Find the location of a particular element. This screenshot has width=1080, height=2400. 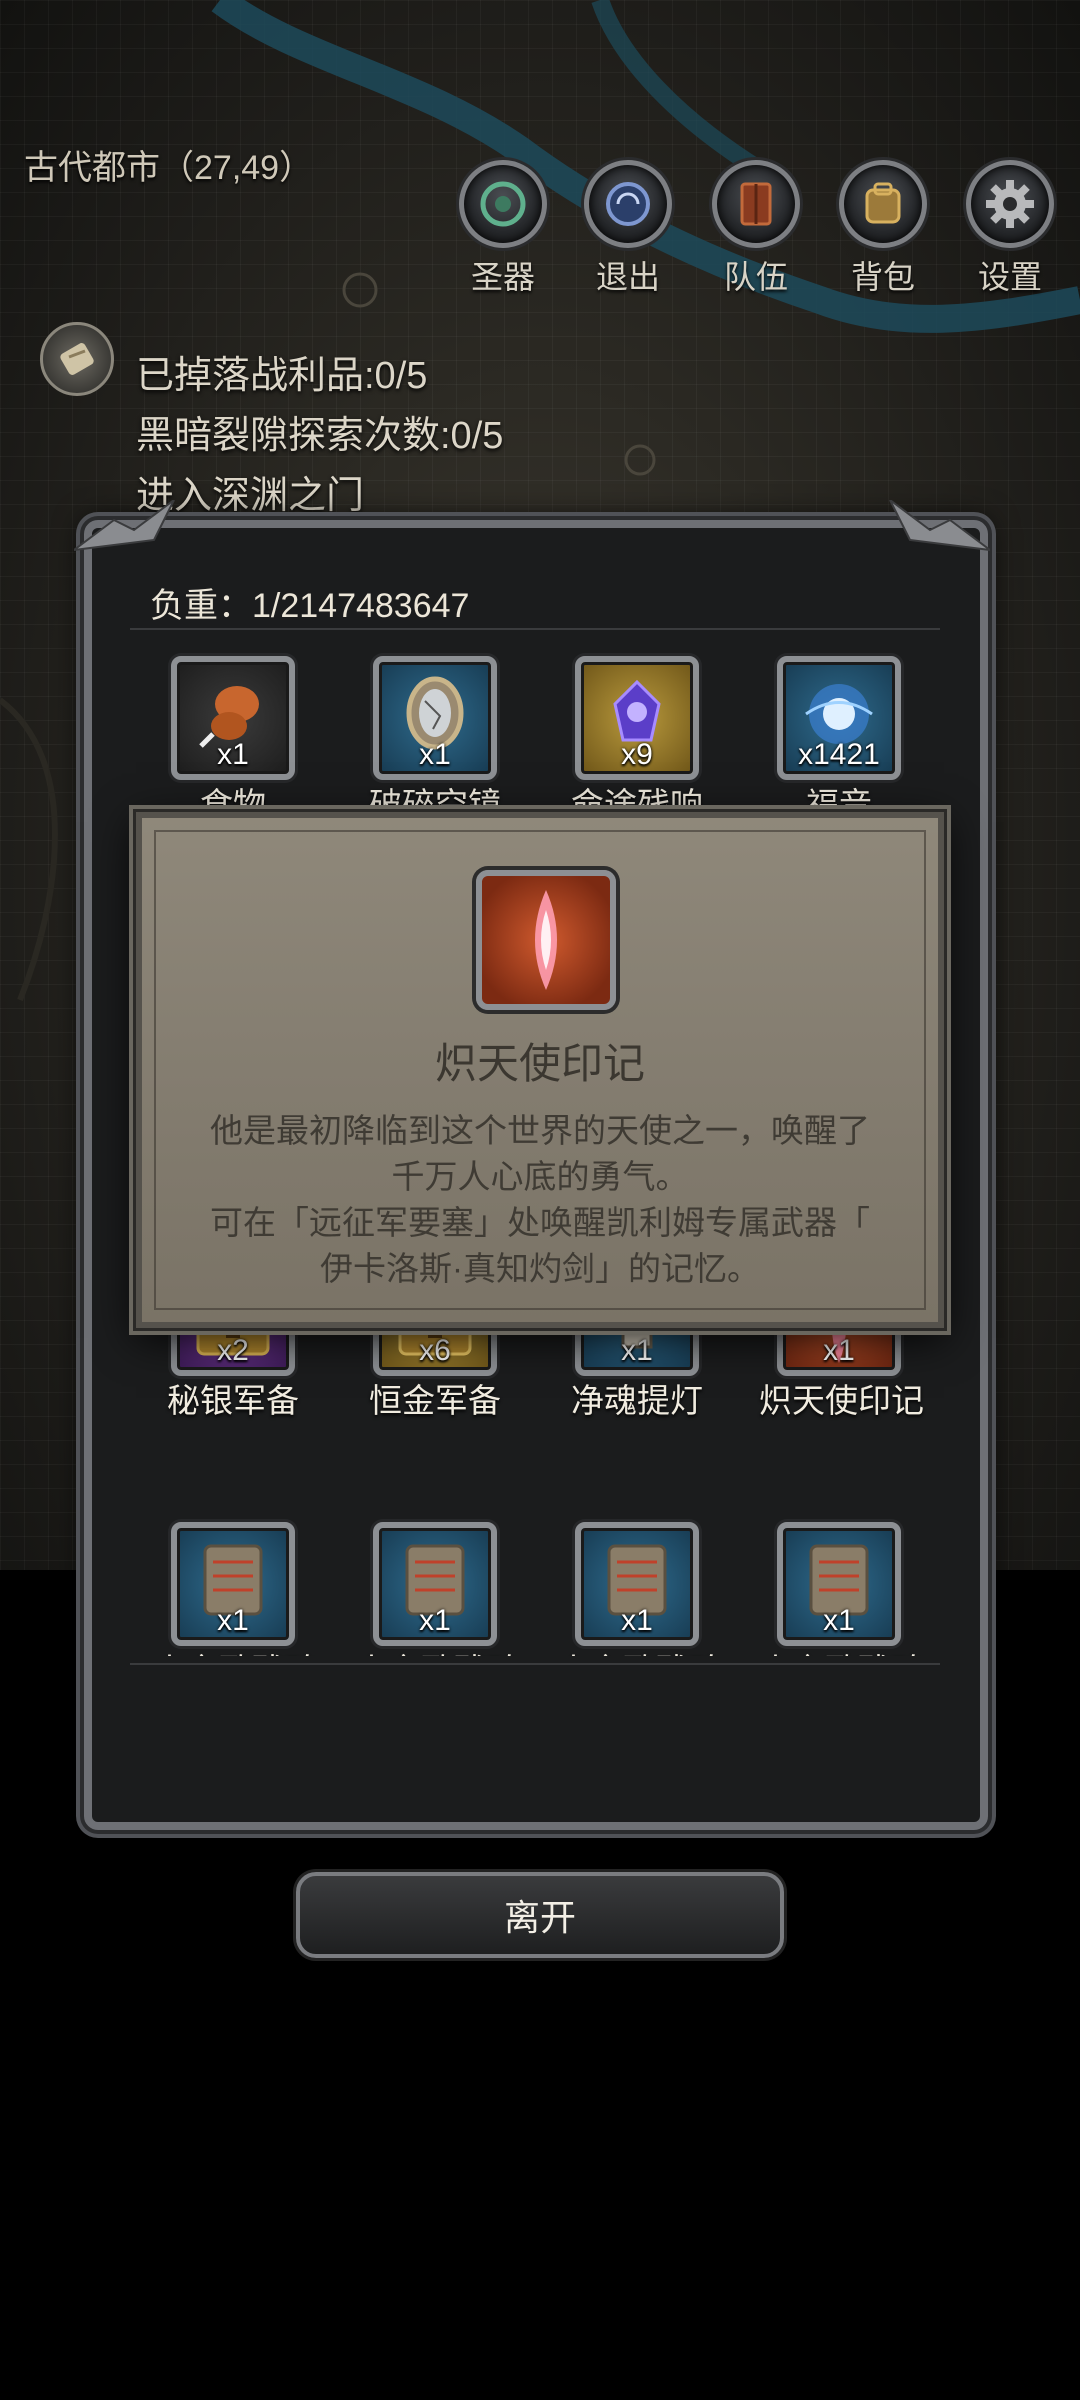

exit-button: 退出 is located at coordinates (628, 229).